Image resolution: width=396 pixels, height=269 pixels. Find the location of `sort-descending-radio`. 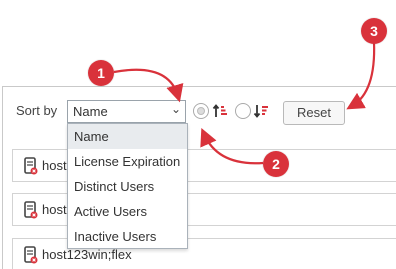

sort-descending-radio is located at coordinates (243, 111).